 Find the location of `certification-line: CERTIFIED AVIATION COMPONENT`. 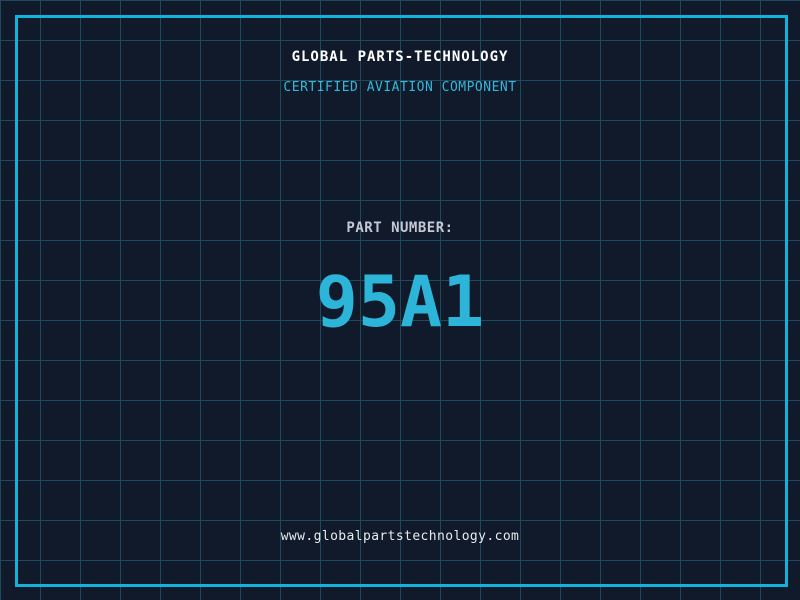

certification-line: CERTIFIED AVIATION COMPONENT is located at coordinates (400, 87).